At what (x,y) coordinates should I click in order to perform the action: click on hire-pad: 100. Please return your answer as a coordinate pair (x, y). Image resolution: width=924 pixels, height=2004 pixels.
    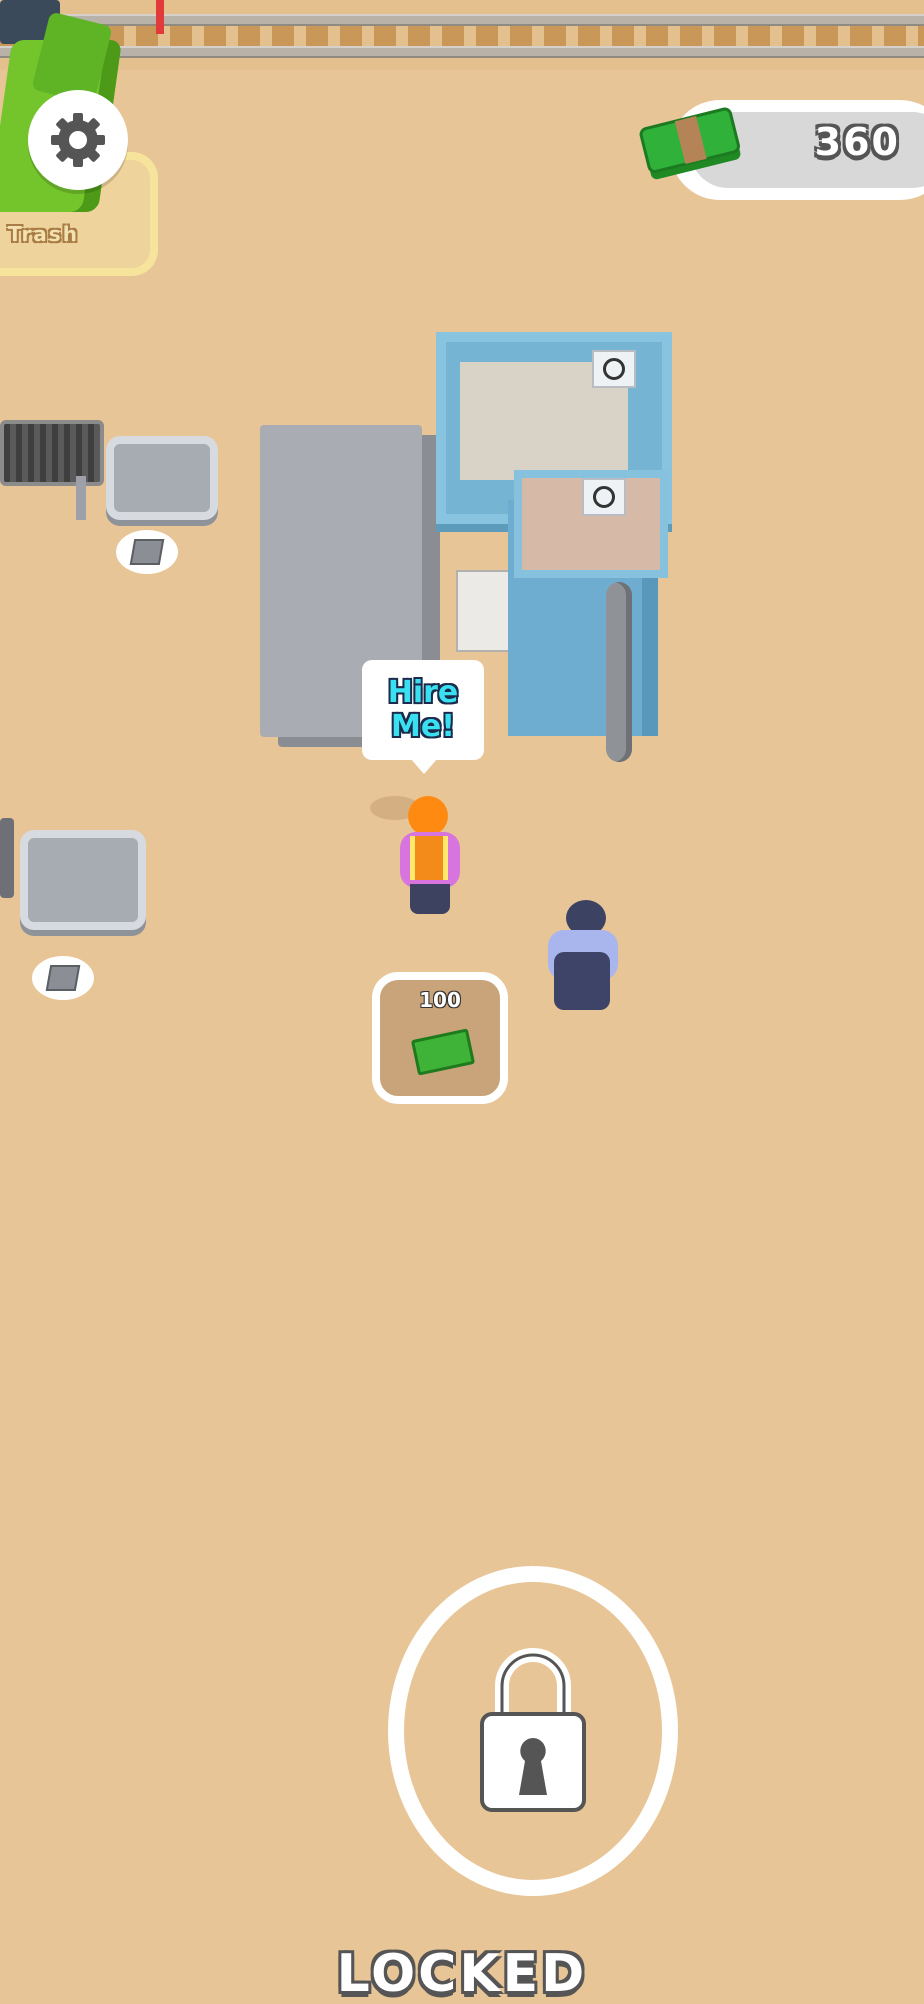
    Looking at the image, I should click on (440, 1038).